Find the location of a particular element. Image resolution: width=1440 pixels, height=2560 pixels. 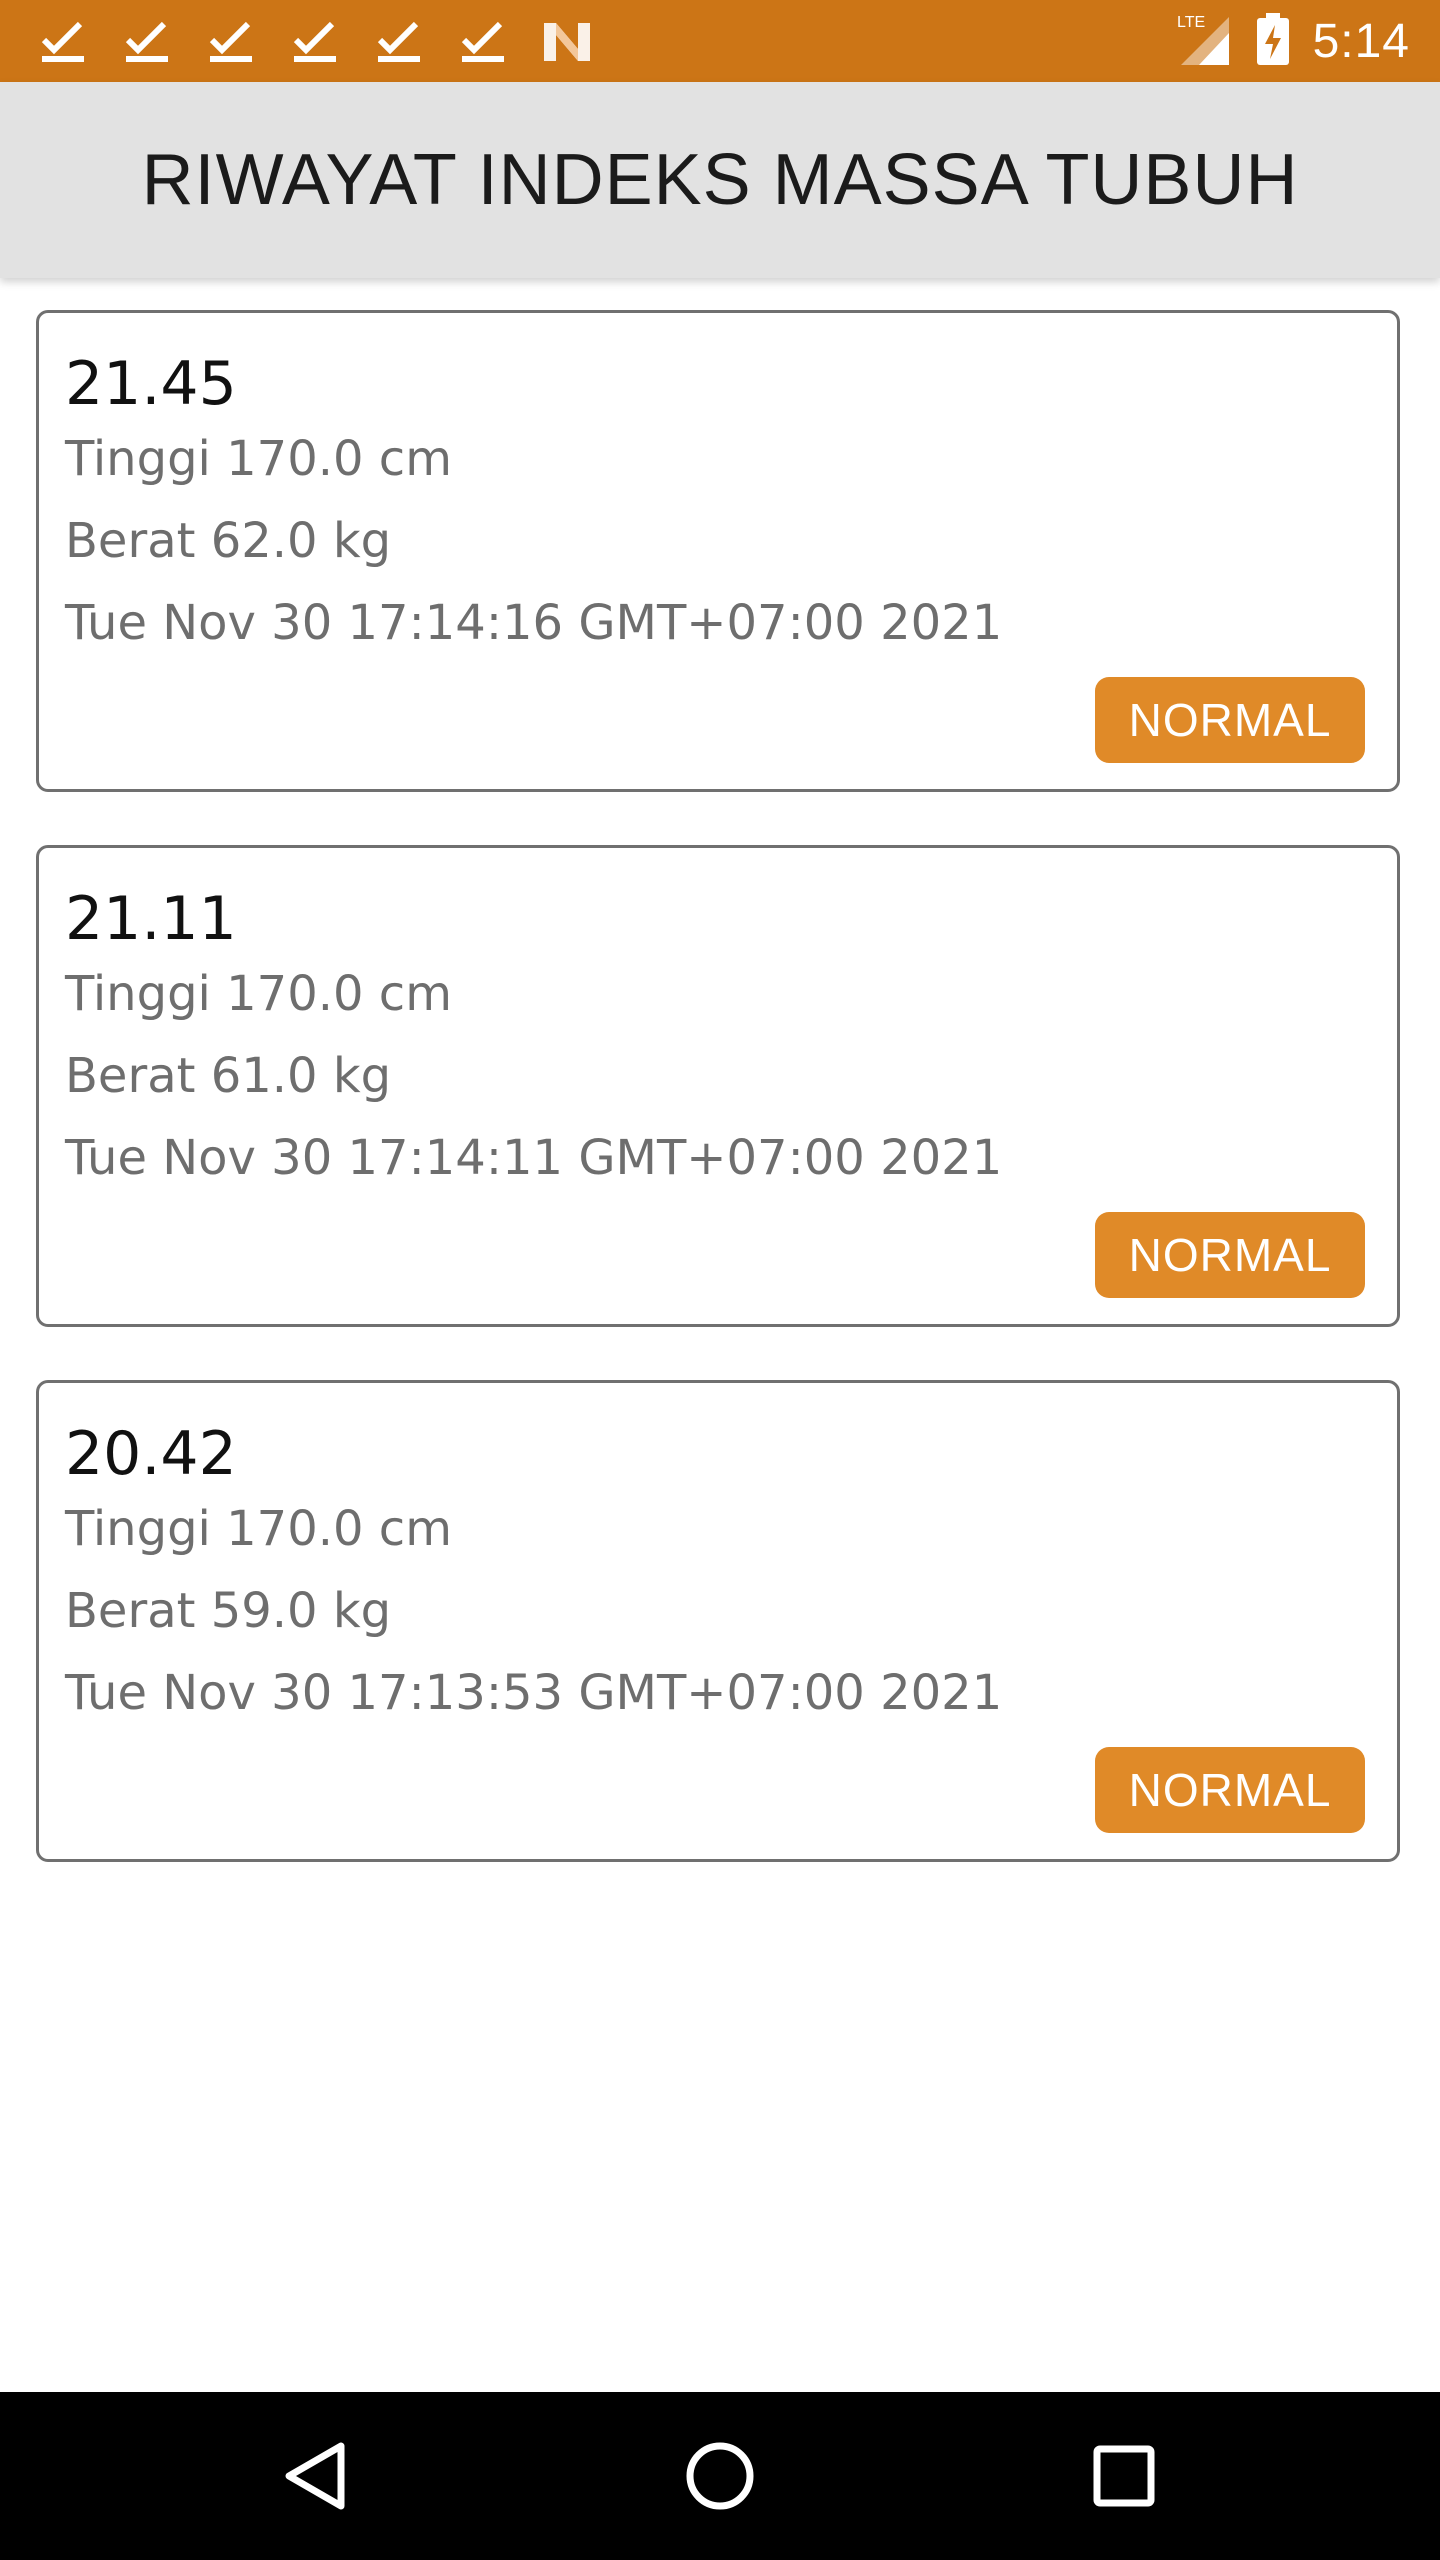

home-icon is located at coordinates (720, 2476).